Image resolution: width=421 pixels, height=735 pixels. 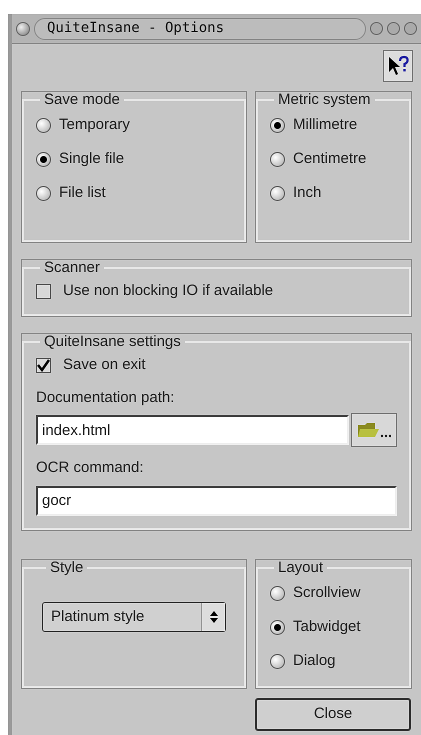 I want to click on window-menu-icon, so click(x=23, y=29).